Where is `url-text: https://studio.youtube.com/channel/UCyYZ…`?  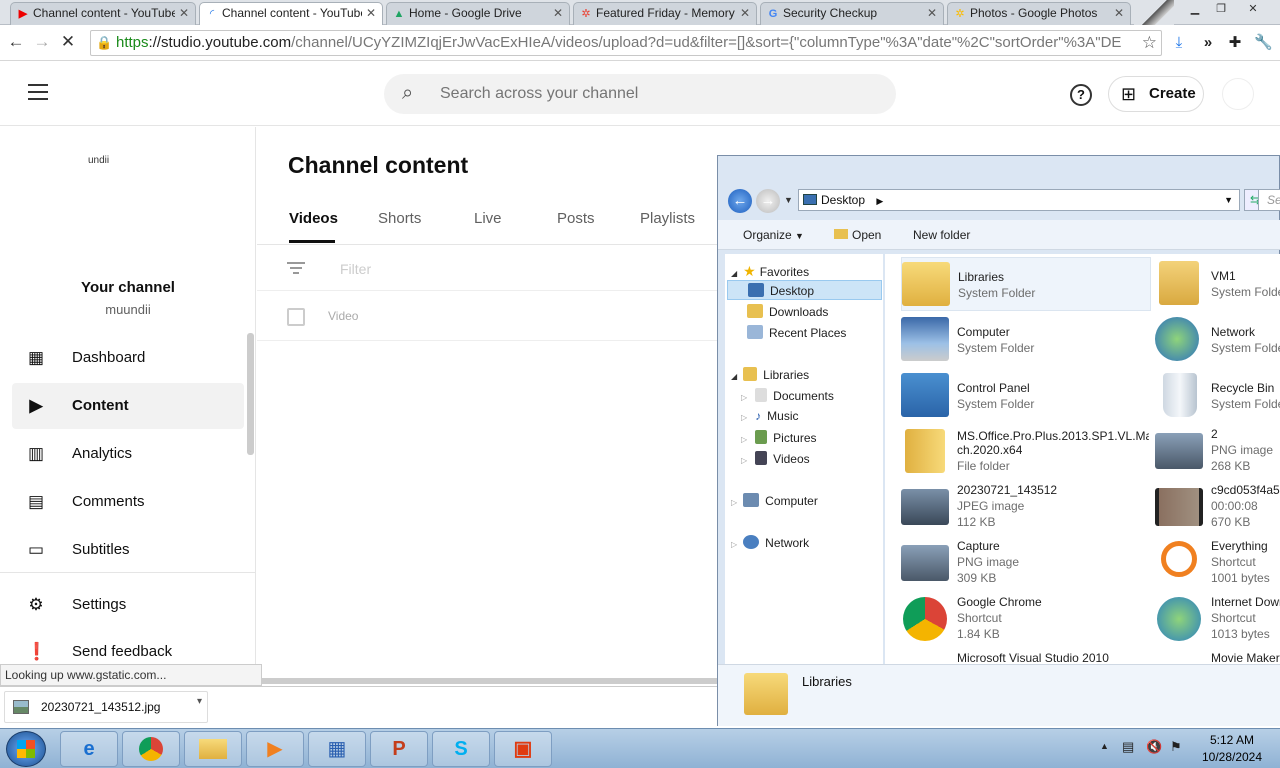 url-text: https://studio.youtube.com/channel/UCyYZ… is located at coordinates (621, 43).